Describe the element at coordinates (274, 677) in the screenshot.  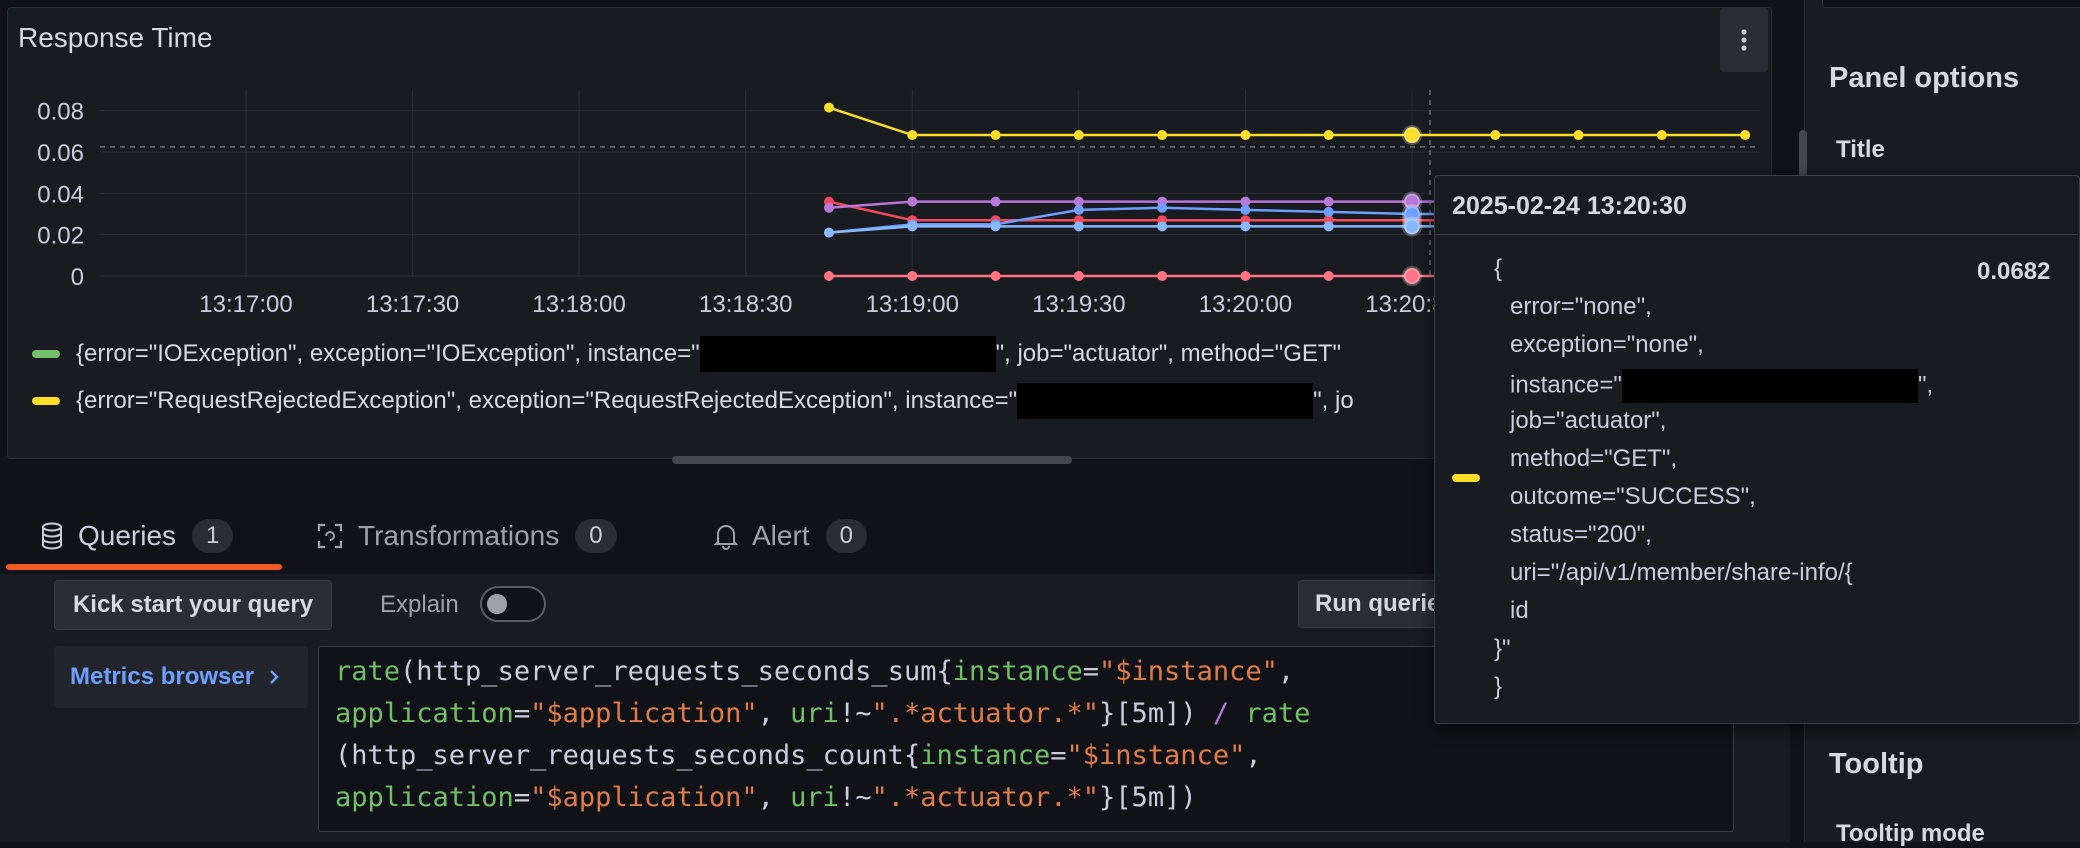
I see `chevron-right-icon` at that location.